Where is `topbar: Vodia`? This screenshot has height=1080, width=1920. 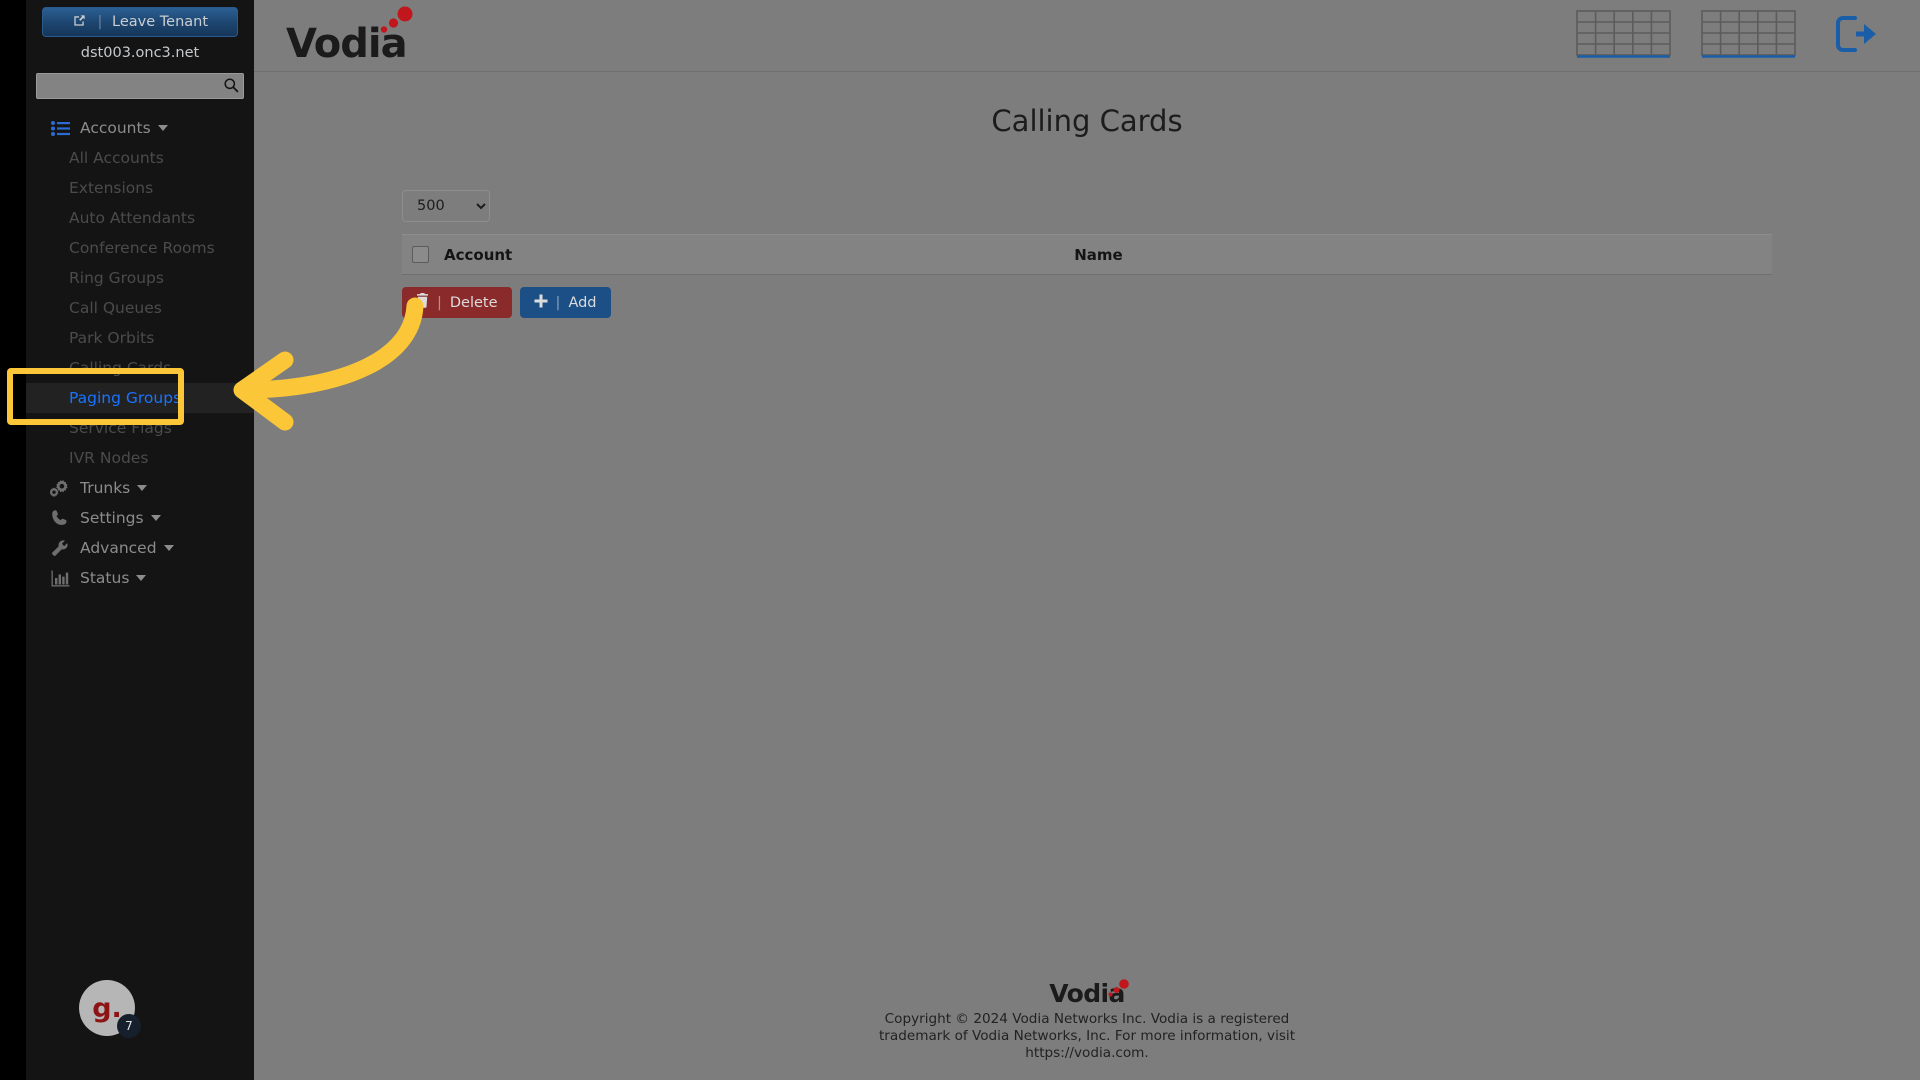 topbar: Vodia is located at coordinates (1087, 36).